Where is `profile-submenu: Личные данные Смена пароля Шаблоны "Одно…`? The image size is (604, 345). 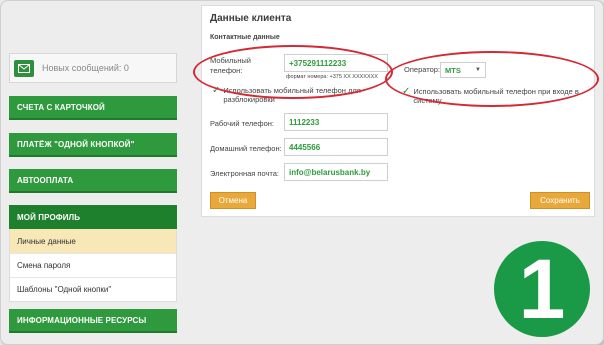 profile-submenu: Личные данные Смена пароля Шаблоны "Одно… is located at coordinates (93, 265).